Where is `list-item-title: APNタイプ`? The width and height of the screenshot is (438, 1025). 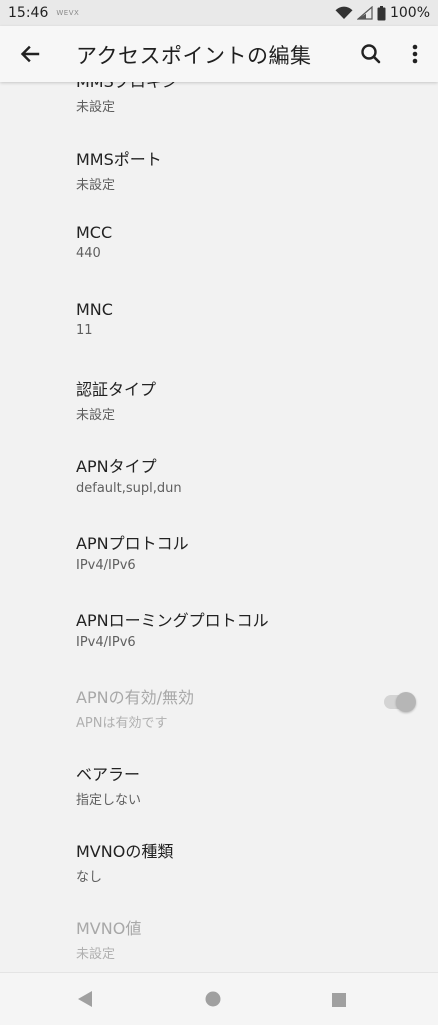
list-item-title: APNタイプ is located at coordinates (116, 466).